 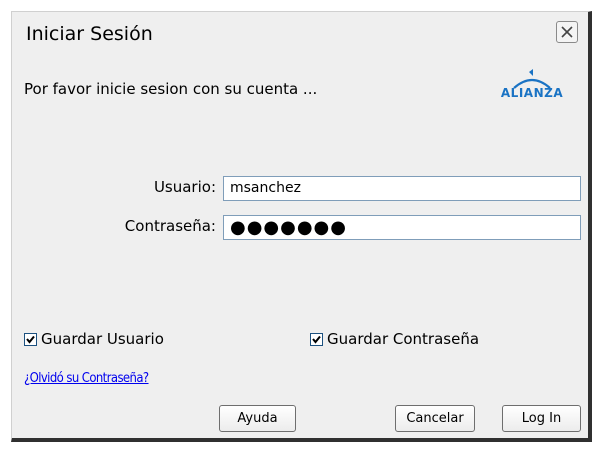 I want to click on username-input: msanchez, so click(x=402, y=188).